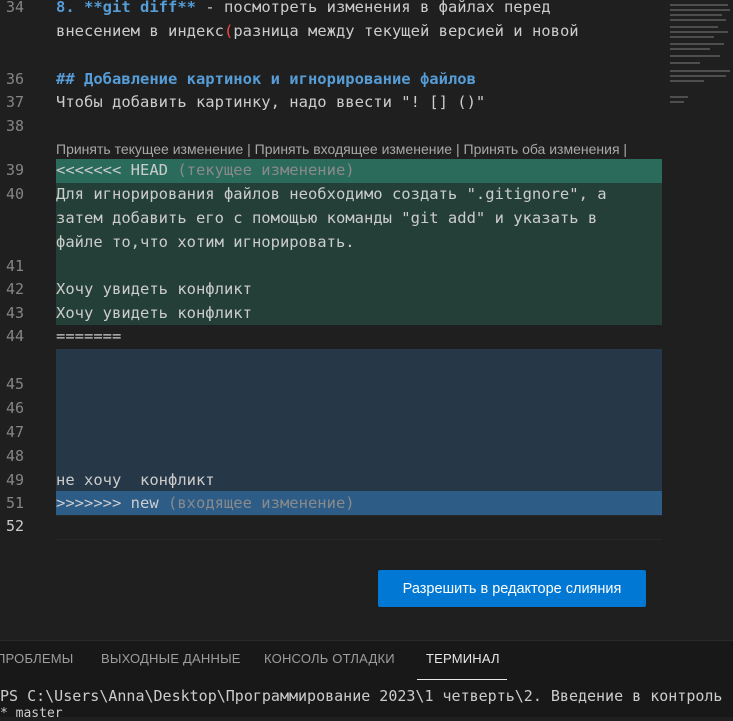 The image size is (733, 721). Describe the element at coordinates (14, 336) in the screenshot. I see `line-number: 44` at that location.